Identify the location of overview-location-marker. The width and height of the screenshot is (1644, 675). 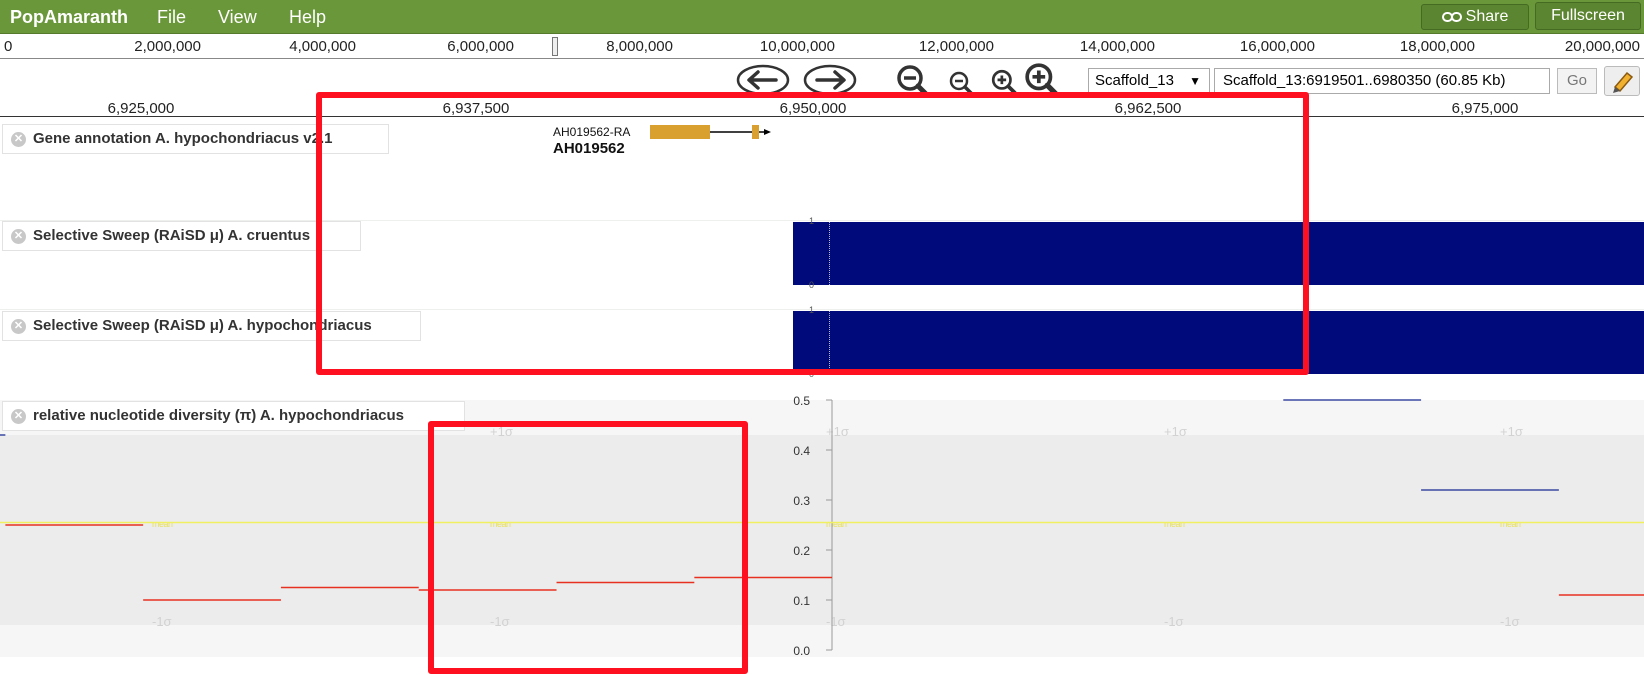
(555, 46).